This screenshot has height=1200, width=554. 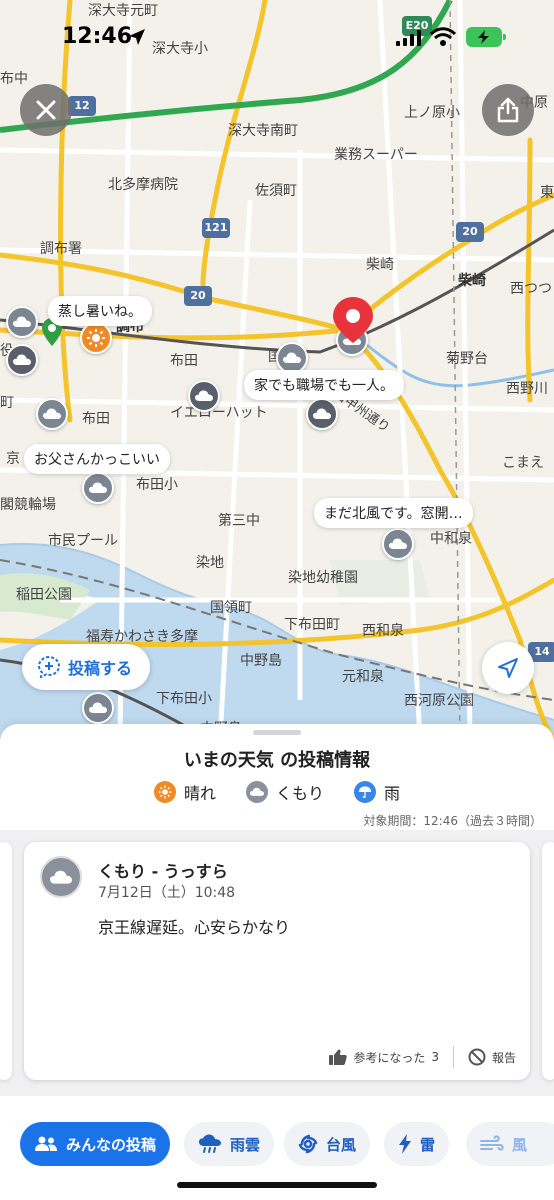 I want to click on period-text: 対象期間：12:46（過去３時間）, so click(x=452, y=821).